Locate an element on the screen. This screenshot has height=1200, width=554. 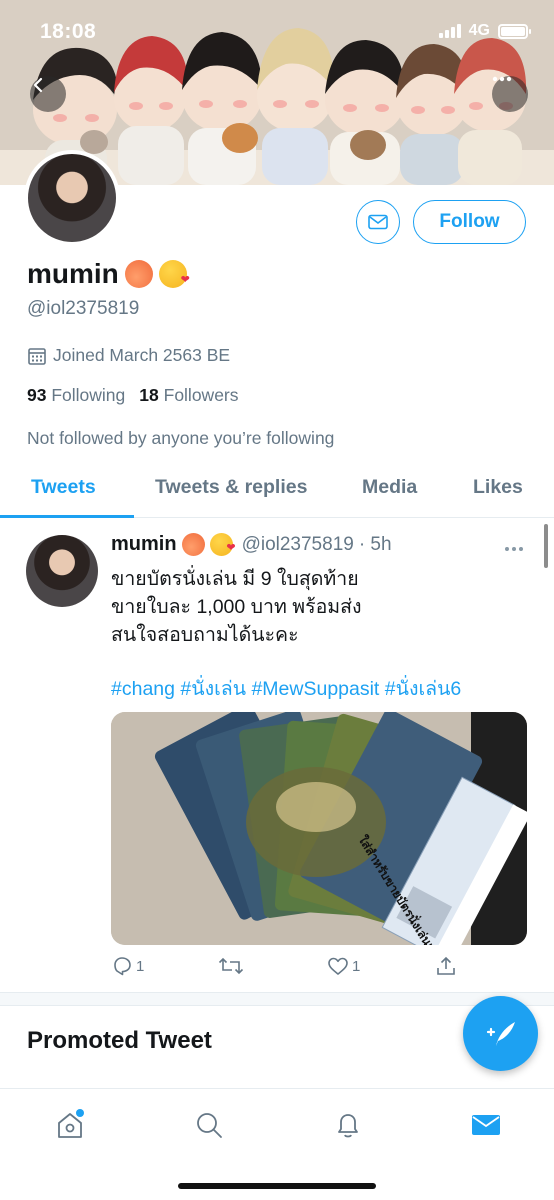
tab-likes: Likes is located at coordinates (498, 487).